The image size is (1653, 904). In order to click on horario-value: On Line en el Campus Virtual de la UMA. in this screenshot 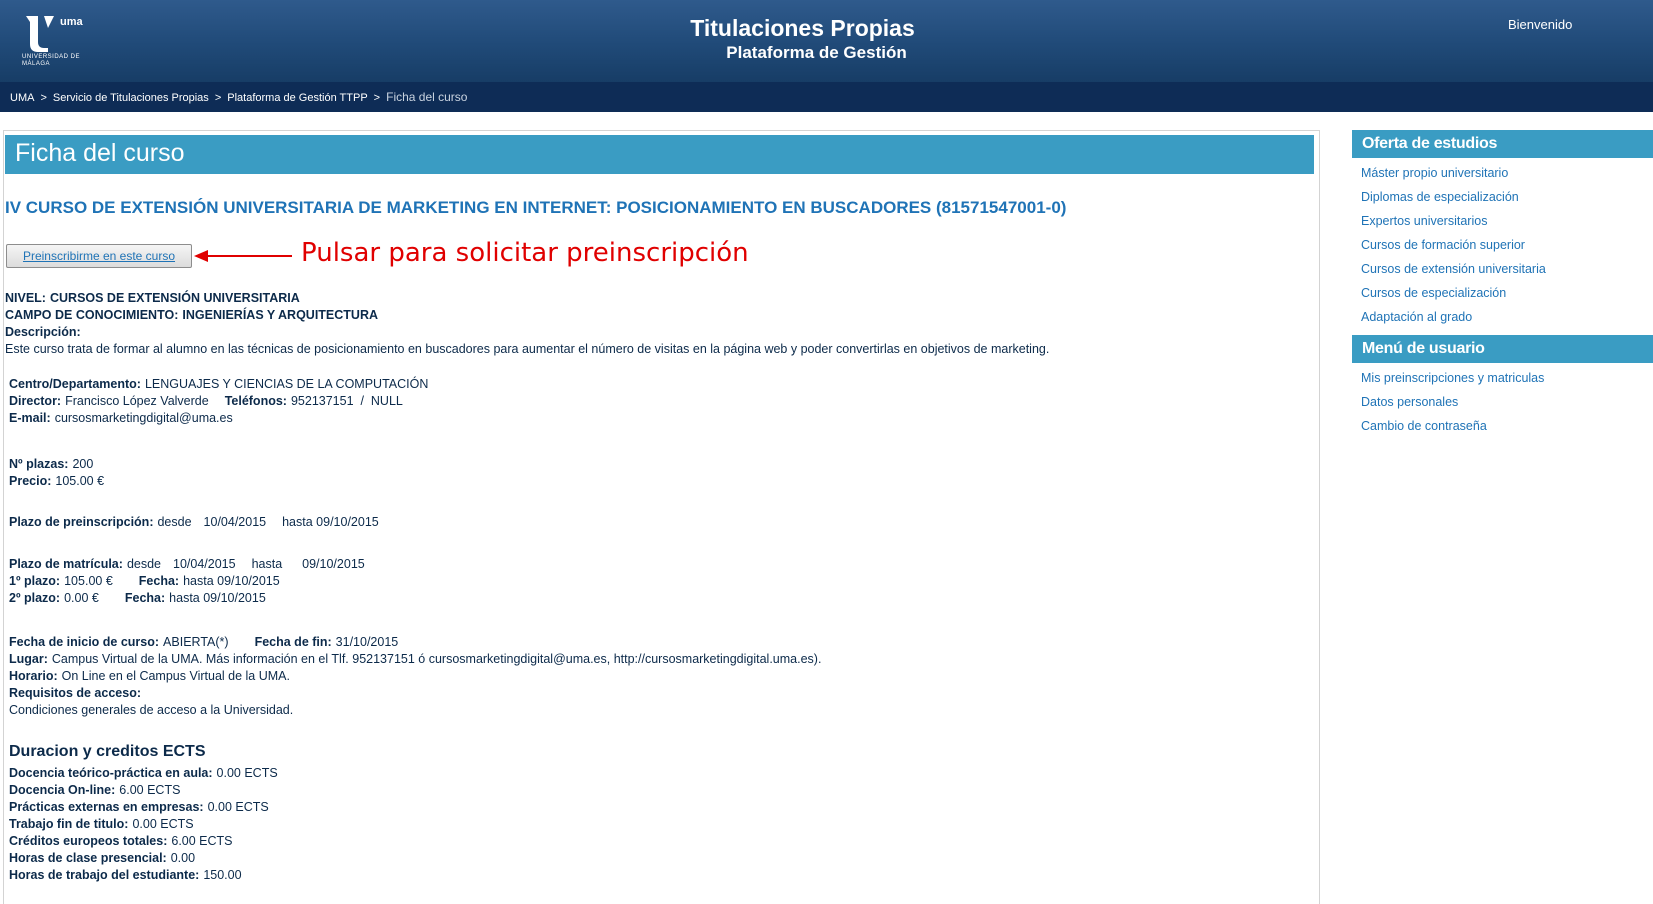, I will do `click(175, 676)`.